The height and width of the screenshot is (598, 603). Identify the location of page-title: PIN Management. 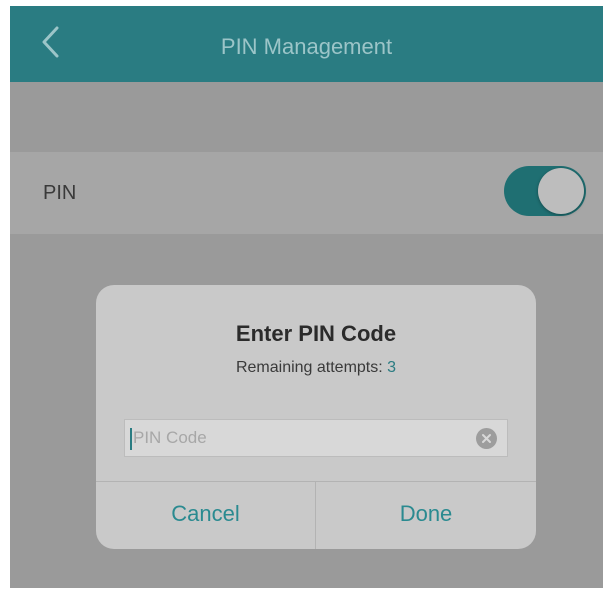
(306, 46).